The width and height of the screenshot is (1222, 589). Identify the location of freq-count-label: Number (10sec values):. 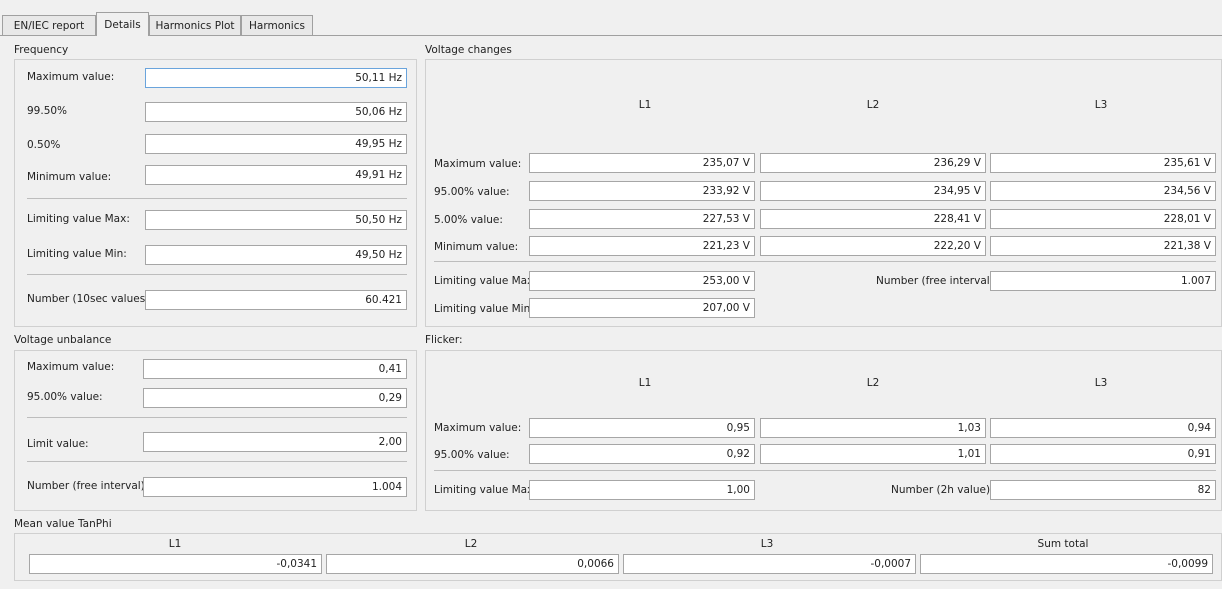
(90, 299).